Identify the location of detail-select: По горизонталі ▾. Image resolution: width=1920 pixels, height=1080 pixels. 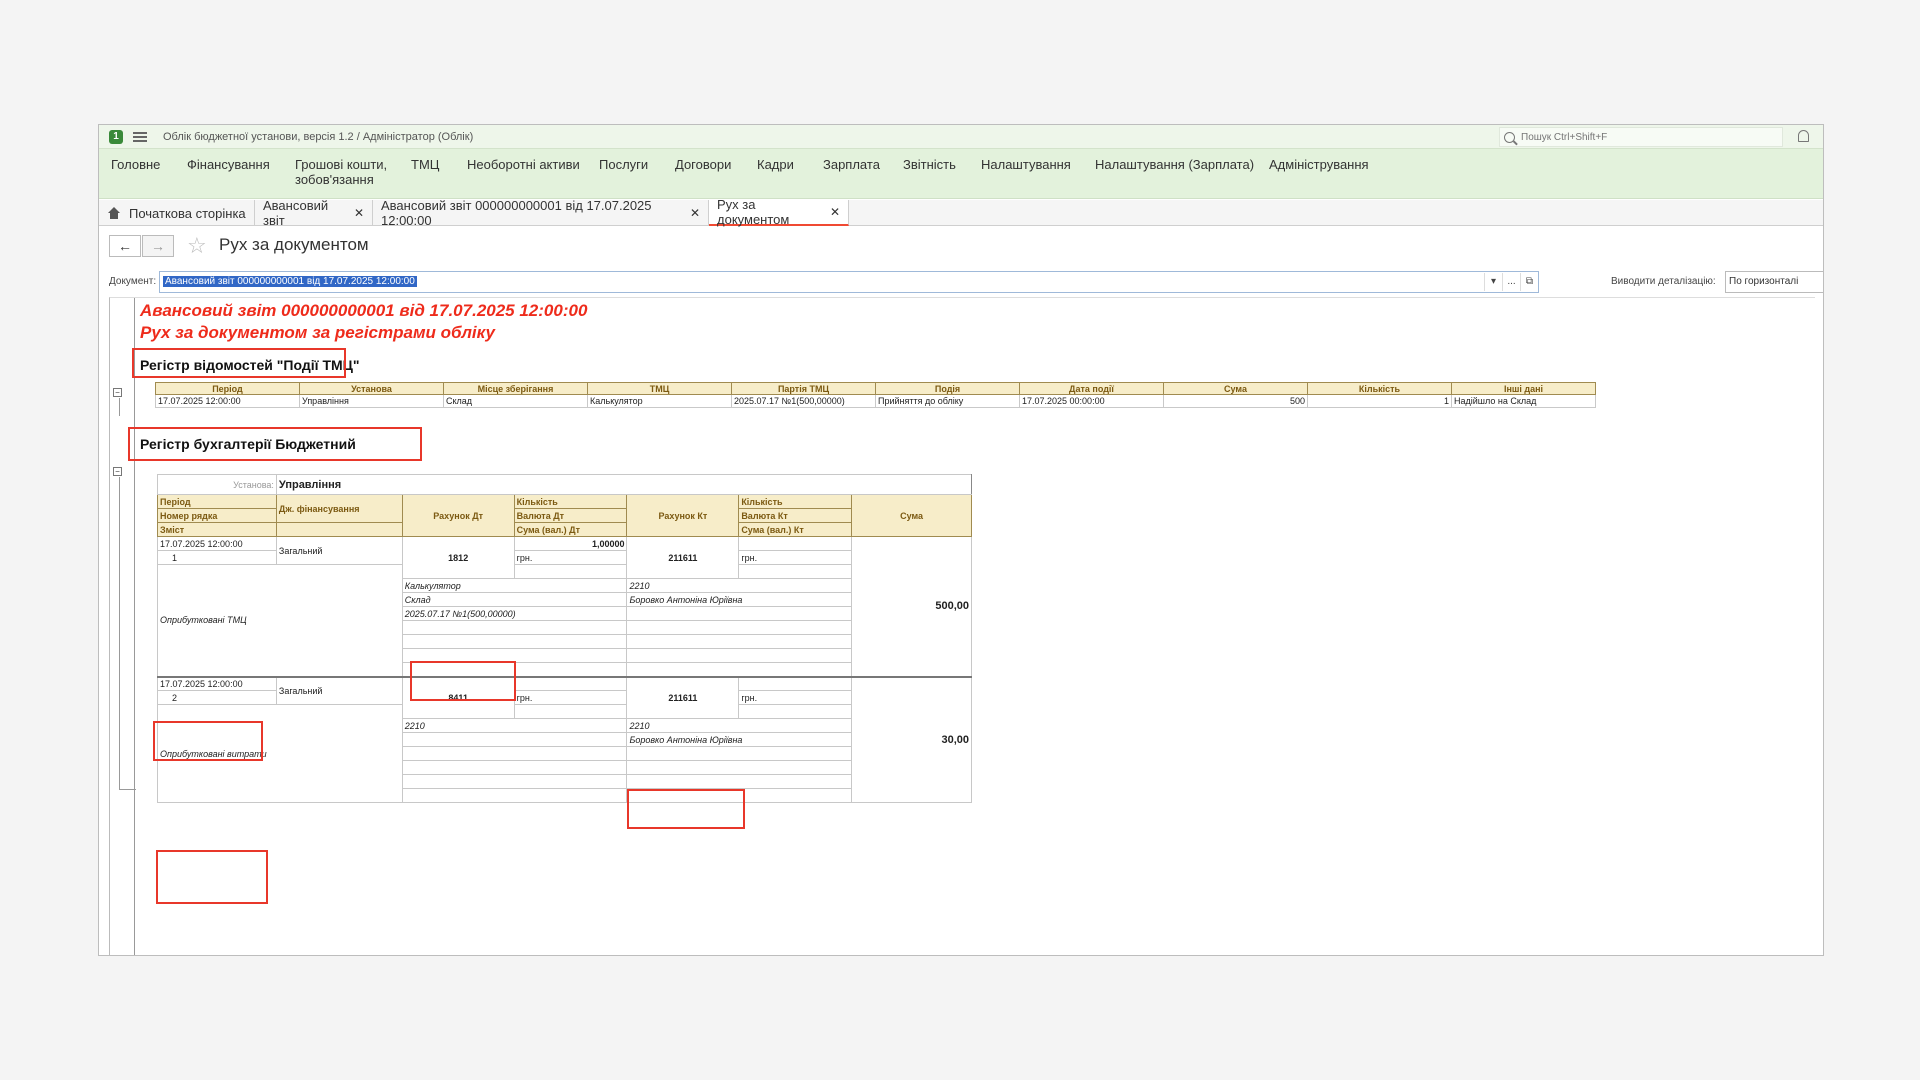
(1774, 282).